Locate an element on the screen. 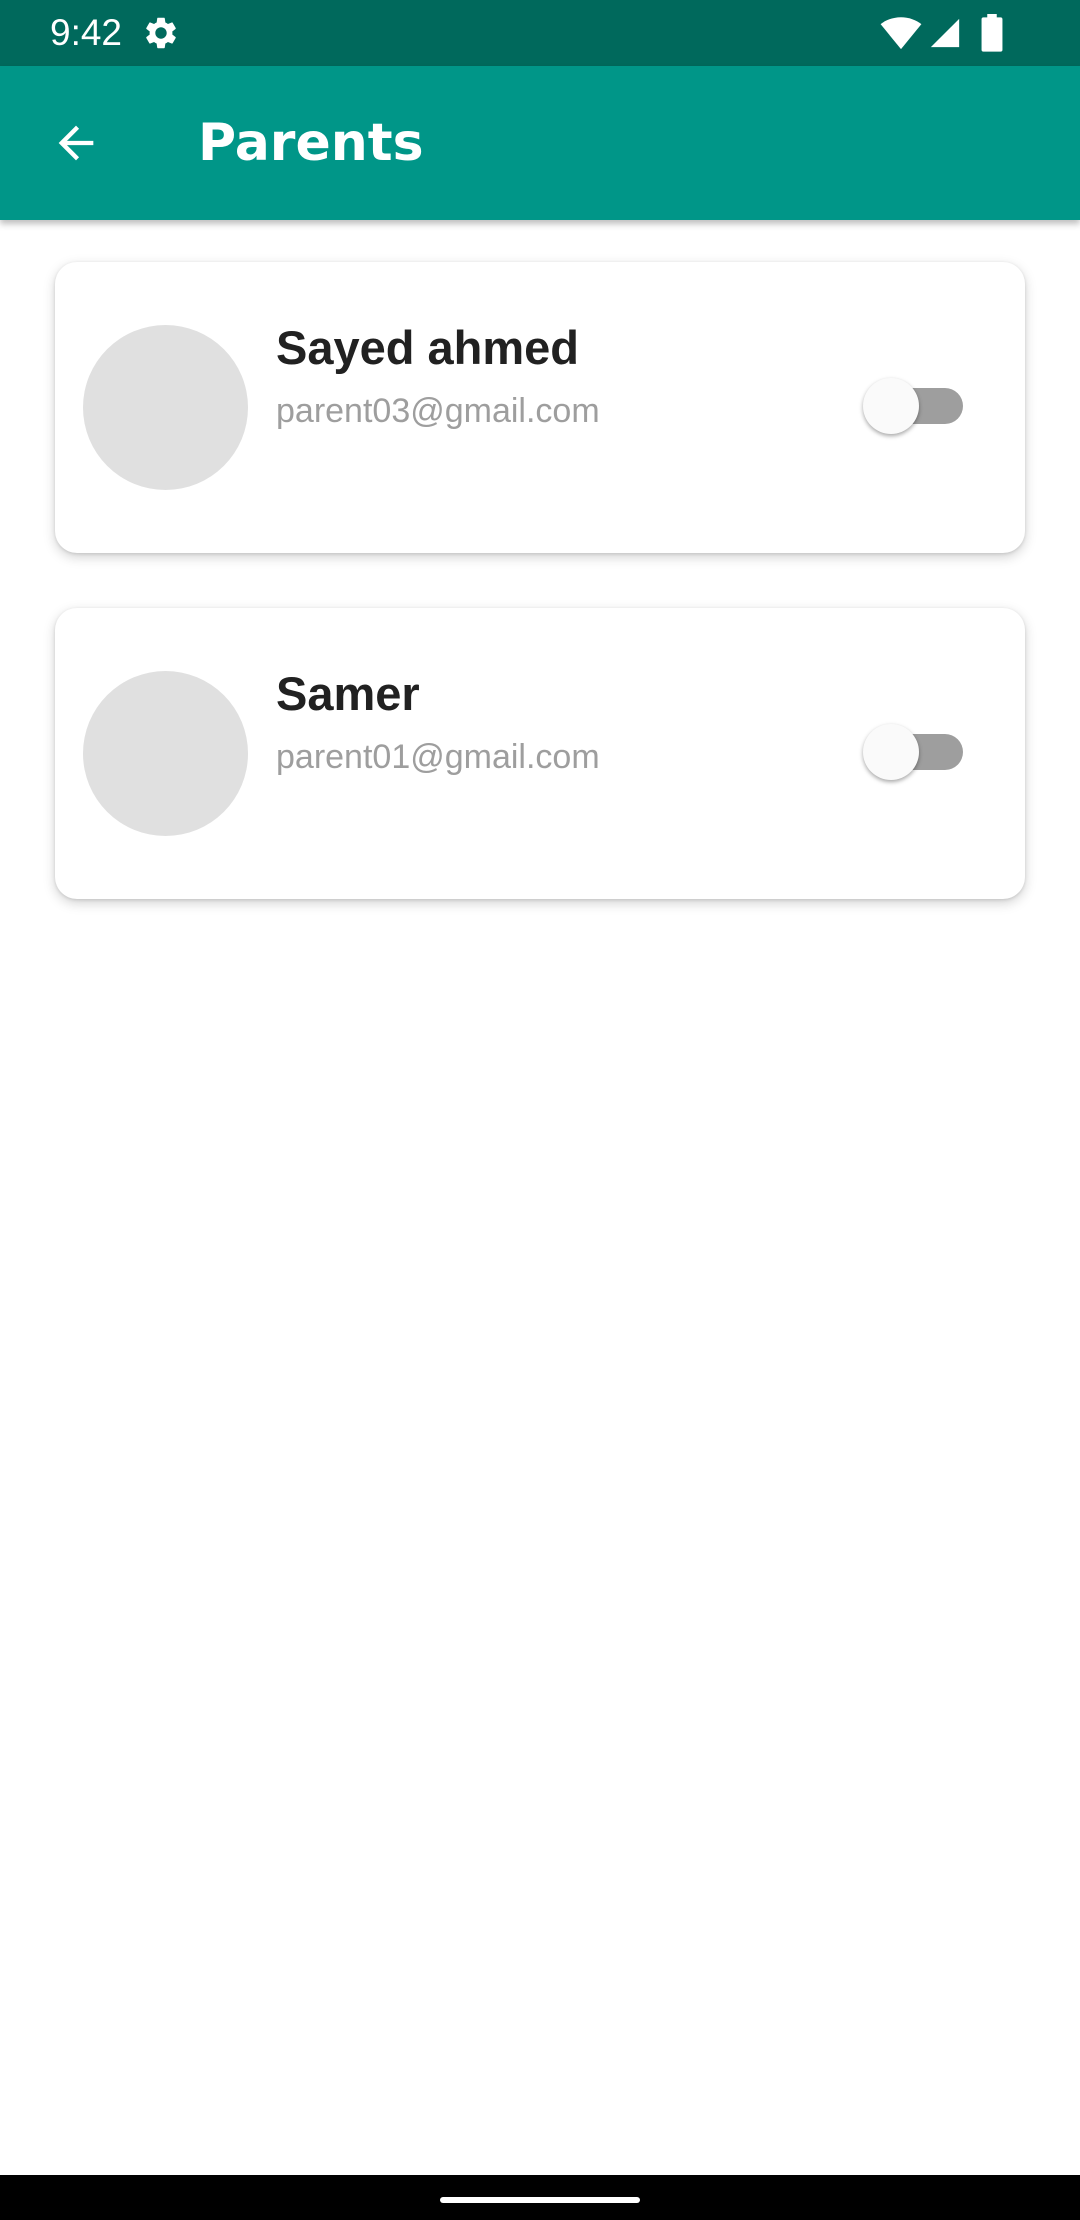 This screenshot has width=1080, height=2220. parent-name: Sayed ahmed is located at coordinates (428, 347).